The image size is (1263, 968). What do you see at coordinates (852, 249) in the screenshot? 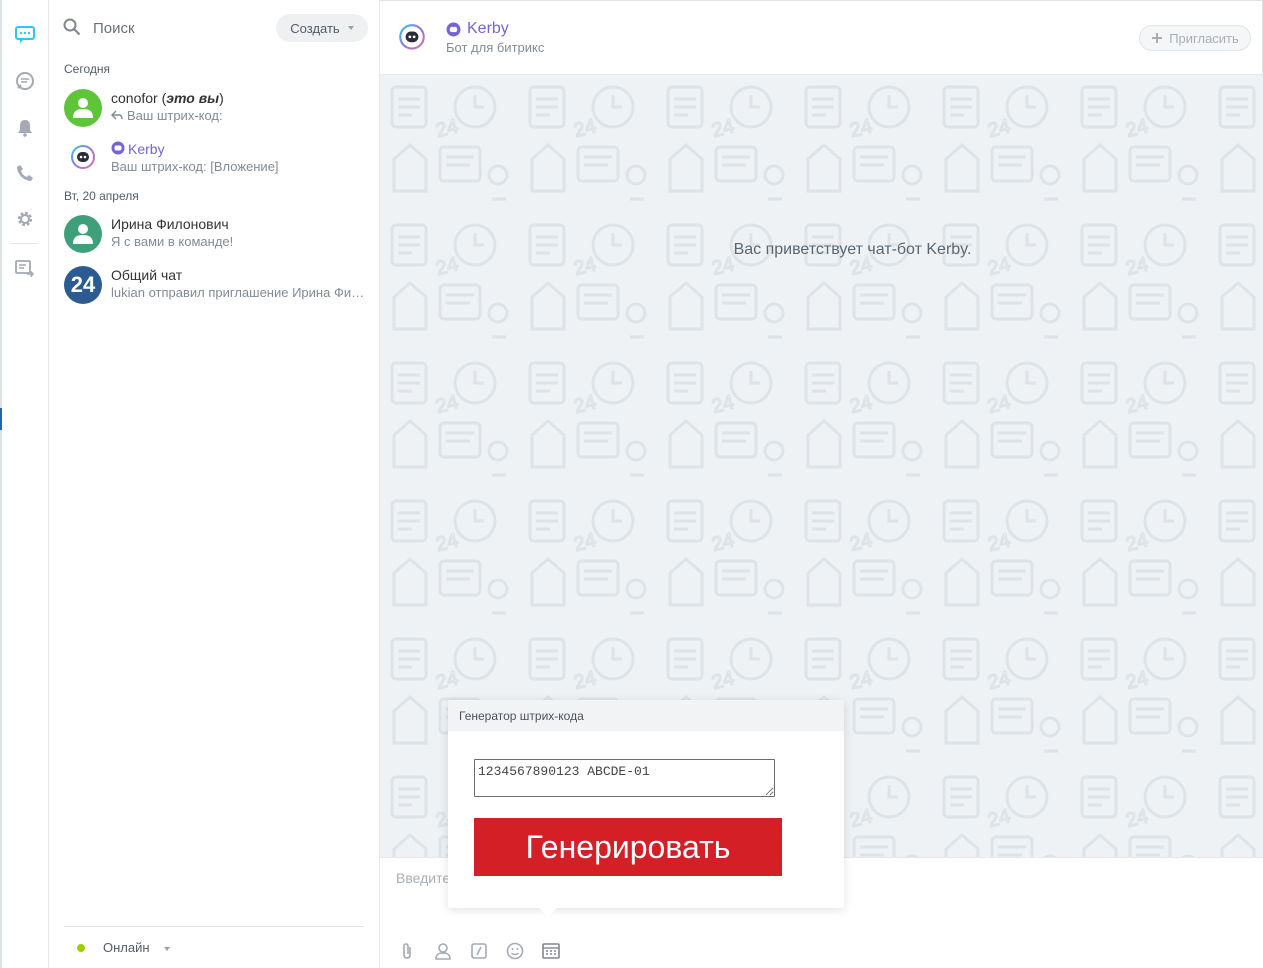
I see `welcome-message: Вас приветствует чат-бот Kerby.` at bounding box center [852, 249].